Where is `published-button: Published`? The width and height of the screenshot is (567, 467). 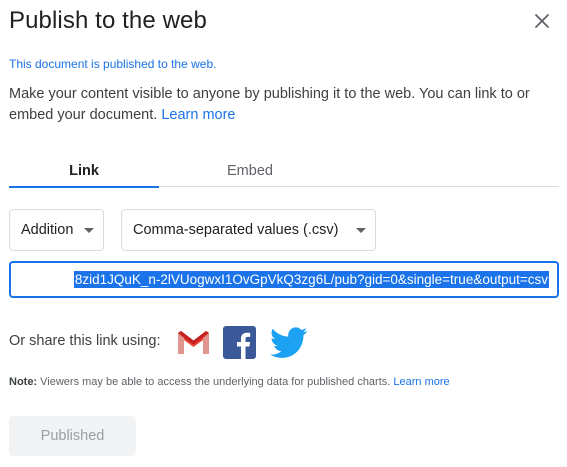 published-button: Published is located at coordinates (72, 436).